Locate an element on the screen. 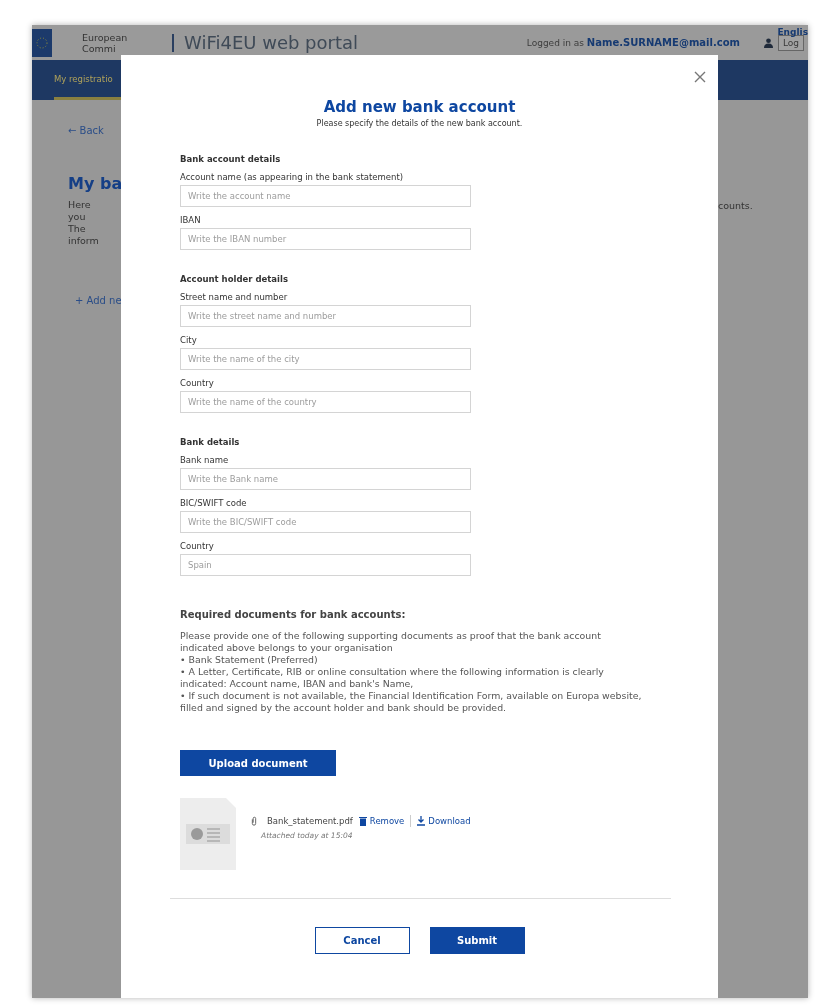 The height and width of the screenshot is (1008, 825). section-heading: Account holder details is located at coordinates (234, 279).